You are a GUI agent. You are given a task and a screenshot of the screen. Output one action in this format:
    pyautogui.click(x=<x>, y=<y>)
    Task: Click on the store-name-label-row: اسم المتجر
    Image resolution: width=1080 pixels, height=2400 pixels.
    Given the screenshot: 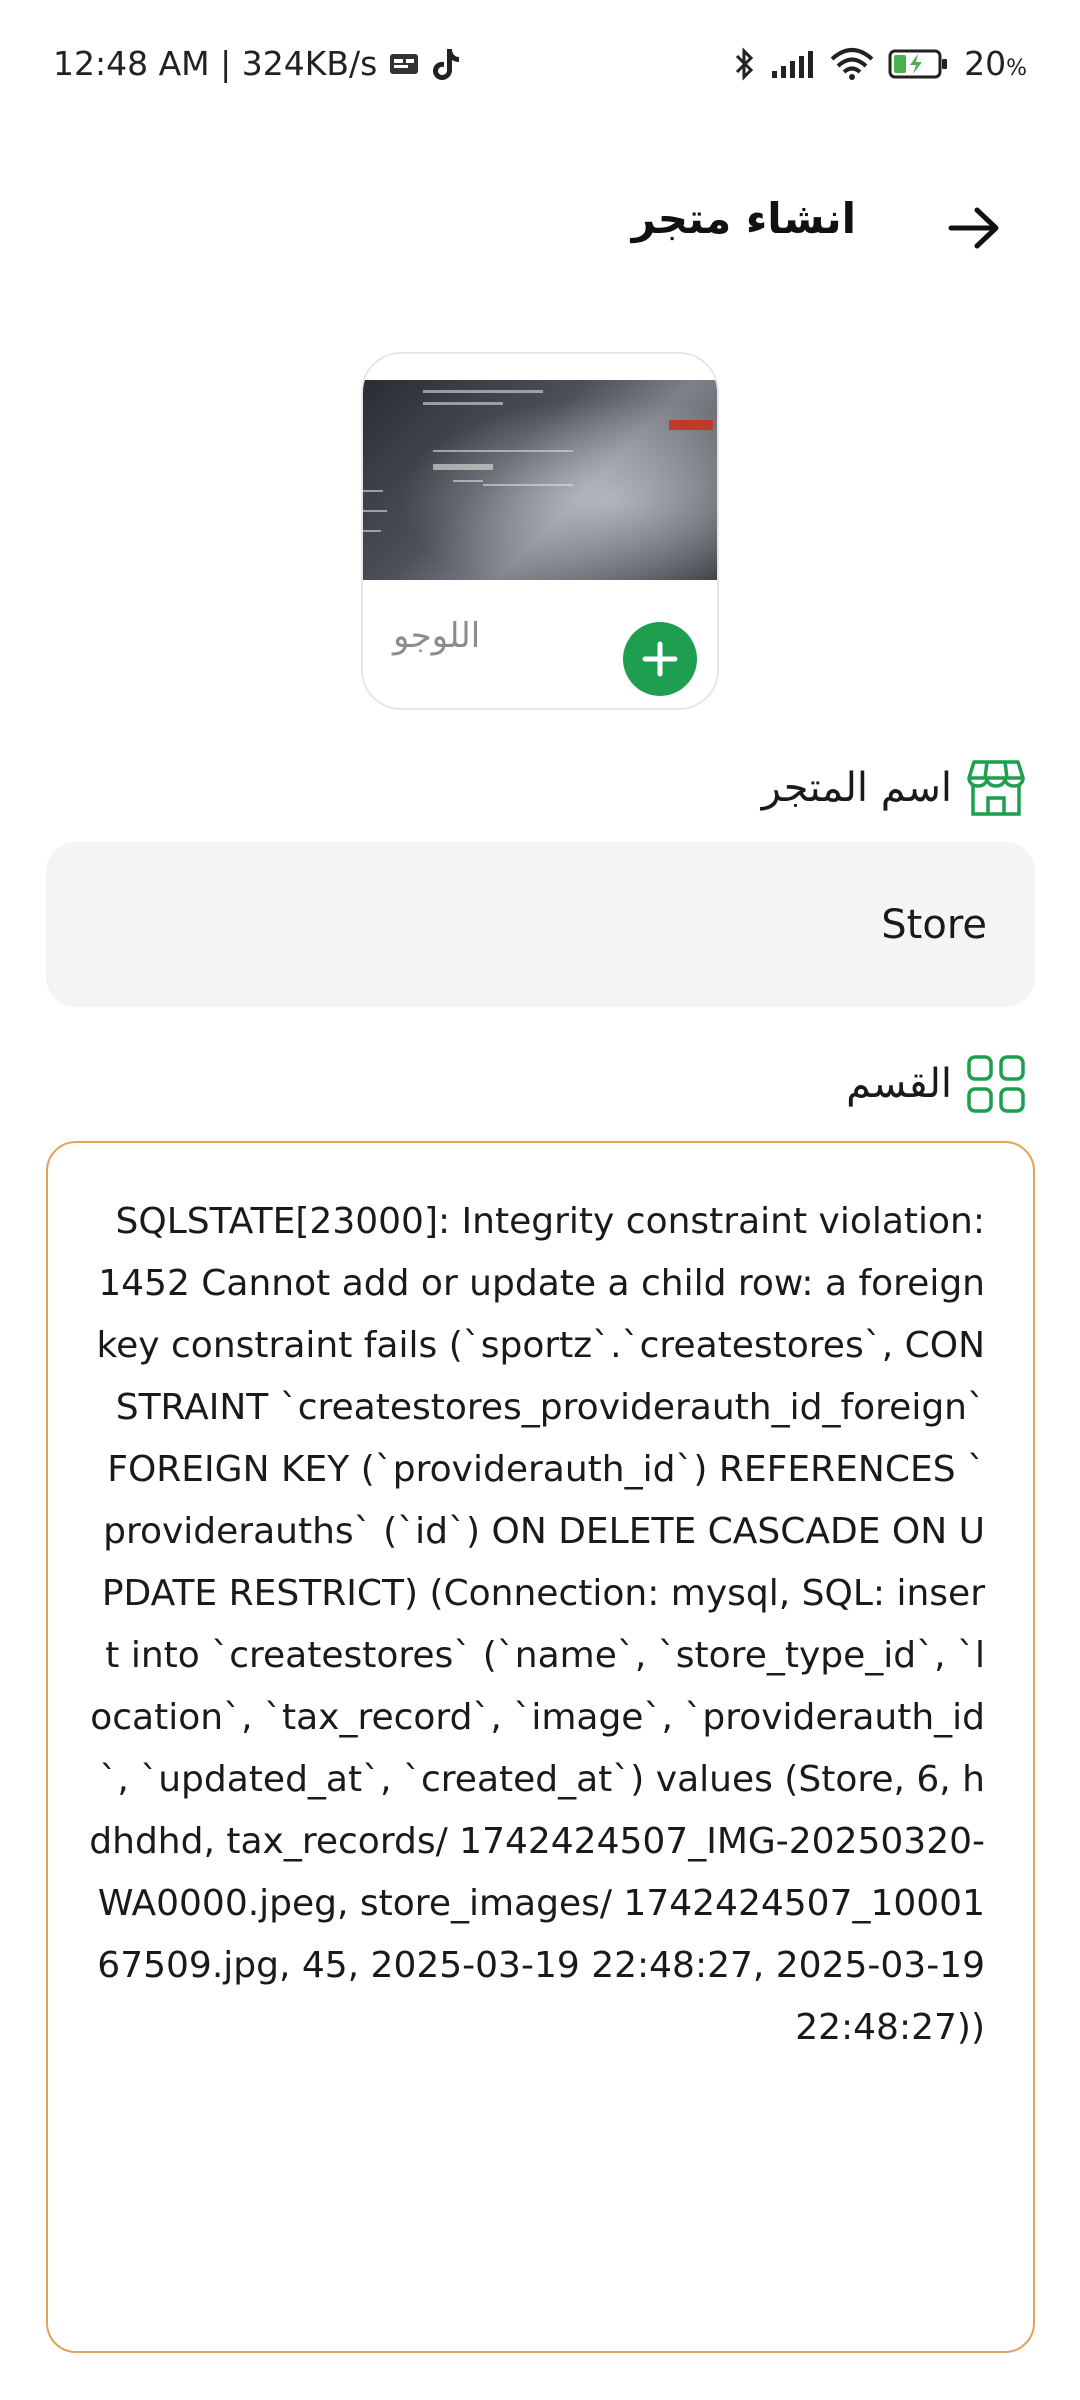 What is the action you would take?
    pyautogui.click(x=894, y=788)
    